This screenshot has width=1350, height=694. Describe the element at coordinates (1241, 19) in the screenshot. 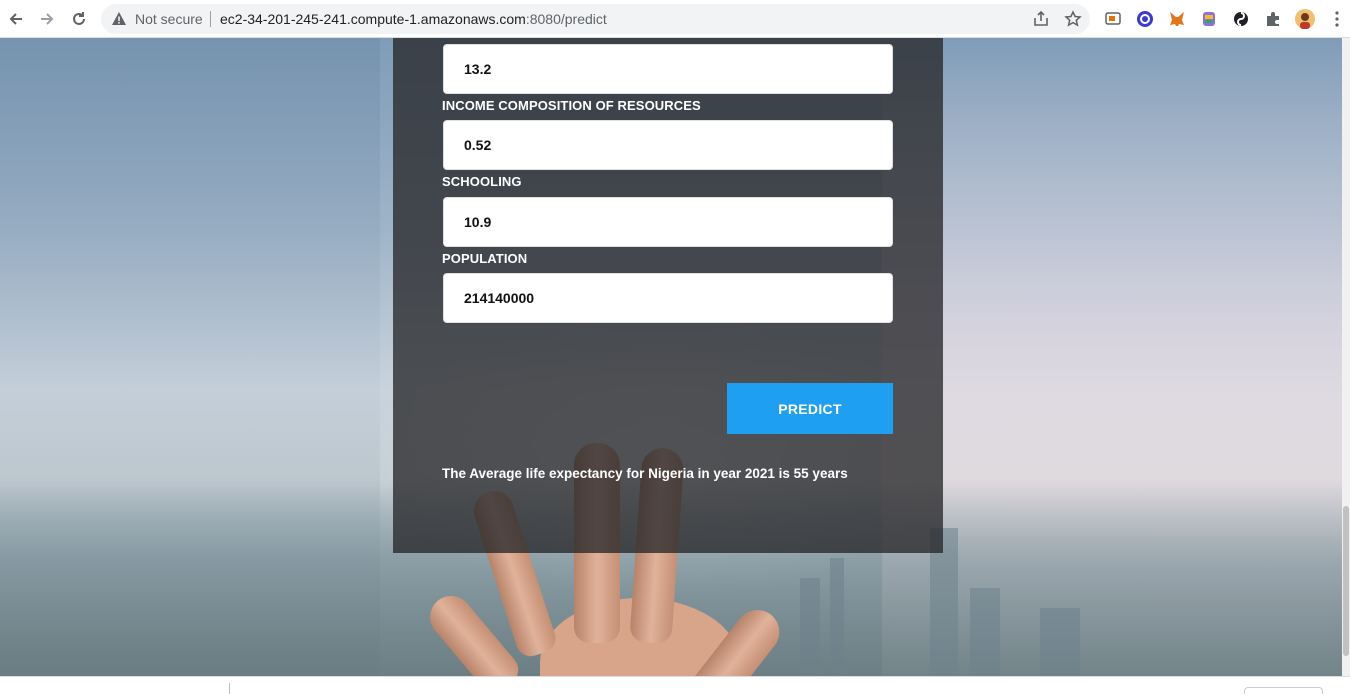

I see `swirl-extension-icon` at that location.